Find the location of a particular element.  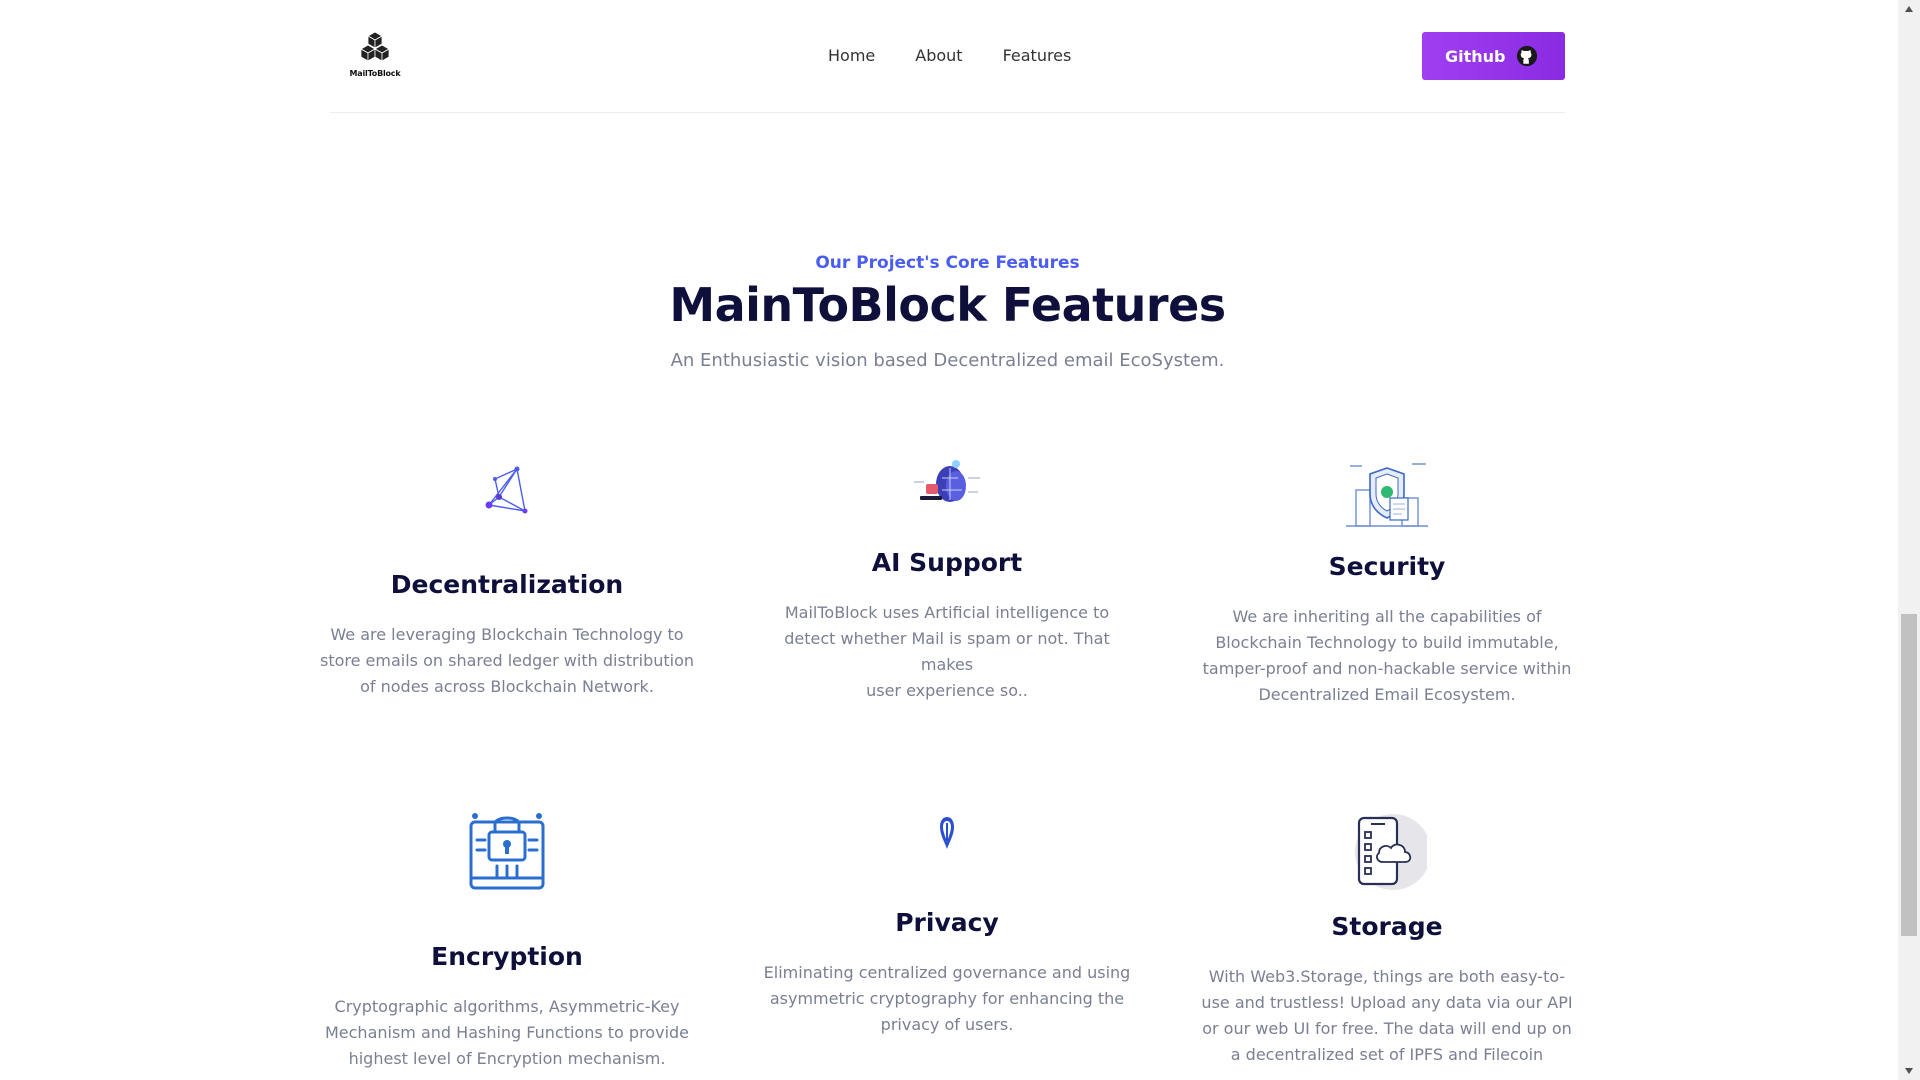

page-scrollbar is located at coordinates (1909, 540).